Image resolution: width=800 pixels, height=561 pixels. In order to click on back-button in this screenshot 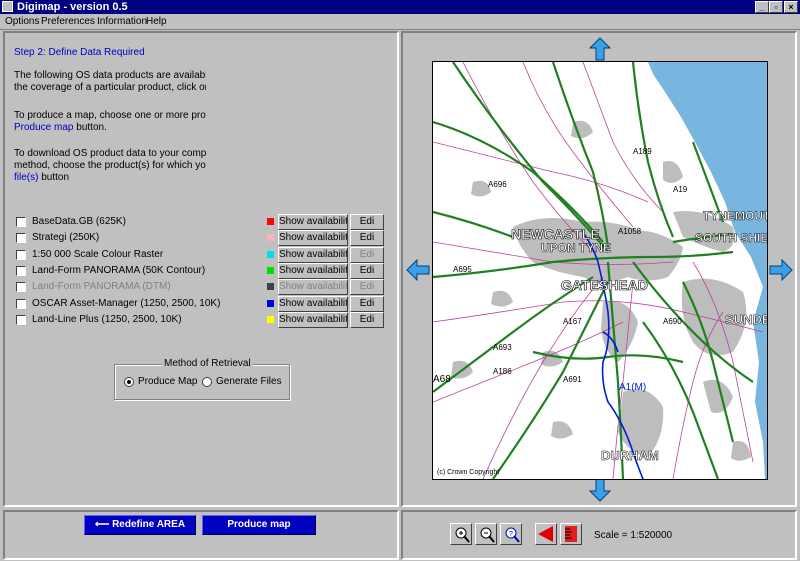, I will do `click(546, 534)`.